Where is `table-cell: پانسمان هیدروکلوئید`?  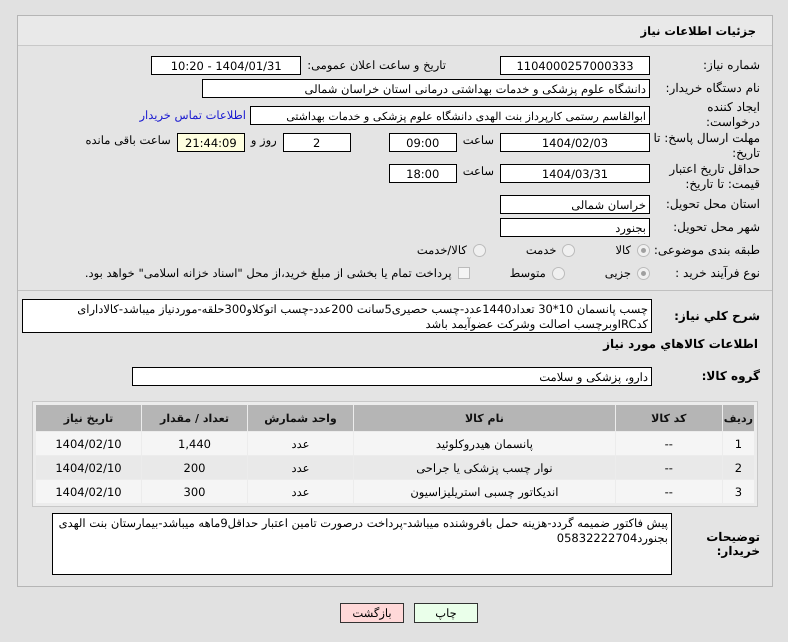 table-cell: پانسمان هیدروکلوئید is located at coordinates (484, 443).